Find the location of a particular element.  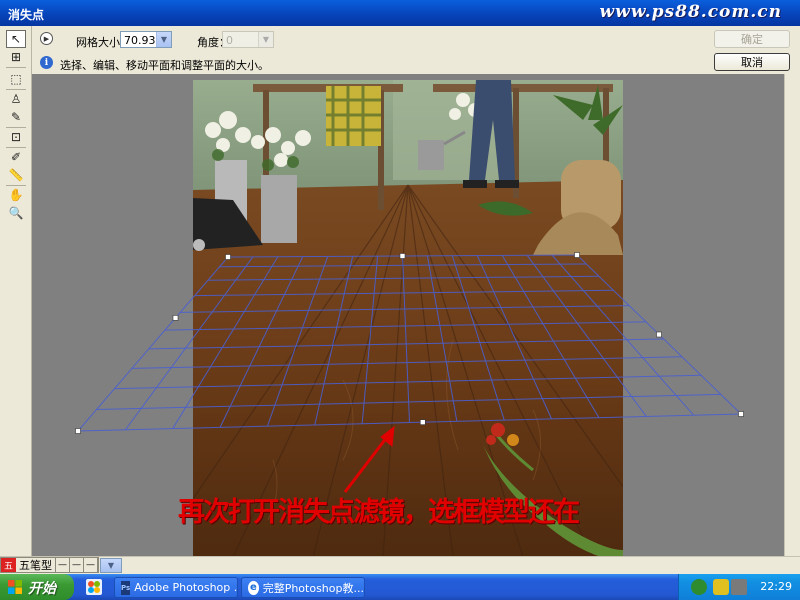

expand-options-icon: ▶ is located at coordinates (46, 38).